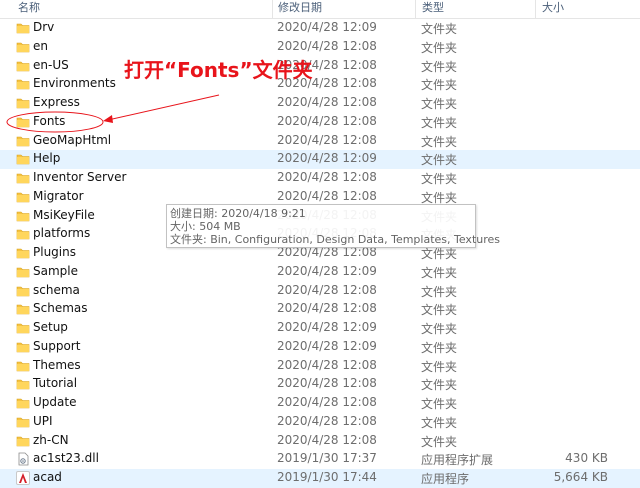 This screenshot has height=488, width=640. What do you see at coordinates (55, 122) in the screenshot?
I see `highlight-ellipse` at bounding box center [55, 122].